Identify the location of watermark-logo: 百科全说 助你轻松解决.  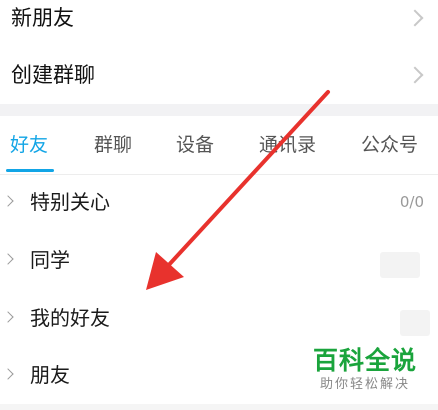
(365, 375).